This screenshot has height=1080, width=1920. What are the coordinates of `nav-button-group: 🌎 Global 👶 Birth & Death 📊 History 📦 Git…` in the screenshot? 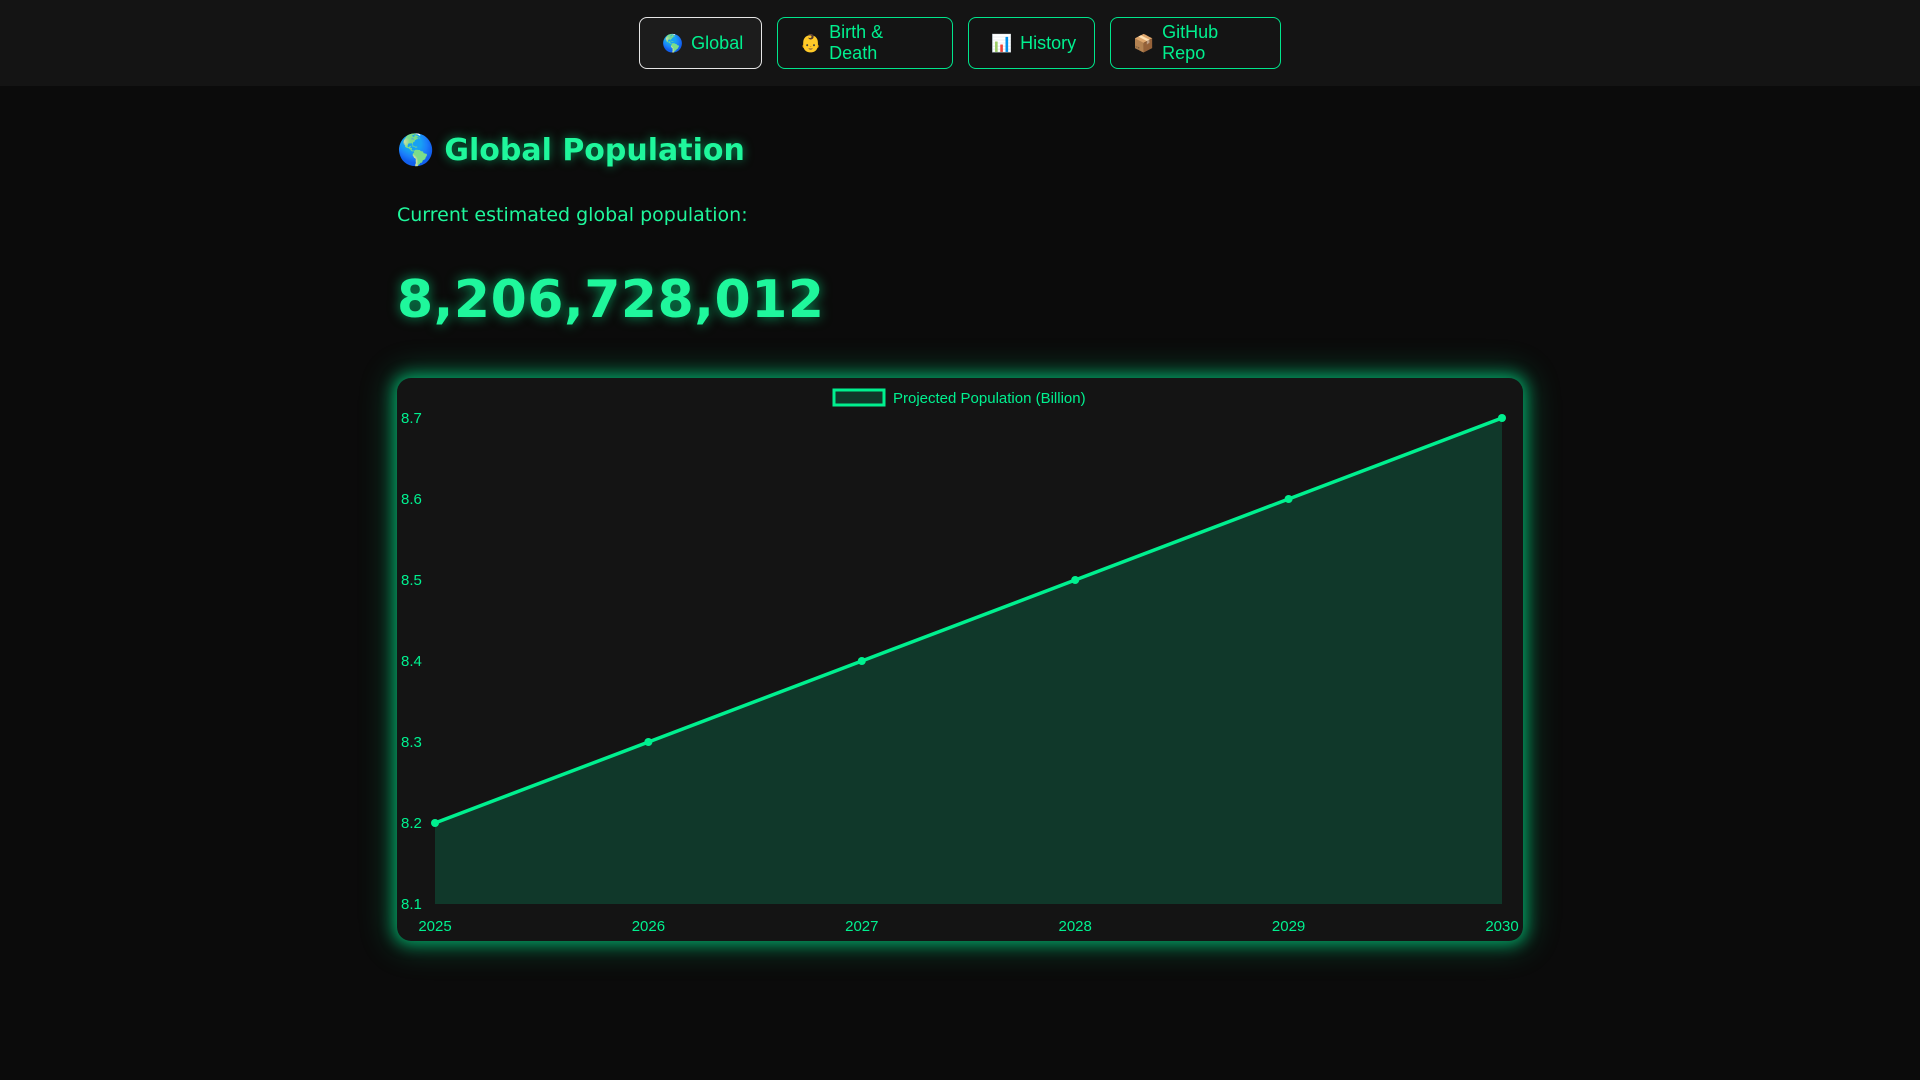 It's located at (960, 43).